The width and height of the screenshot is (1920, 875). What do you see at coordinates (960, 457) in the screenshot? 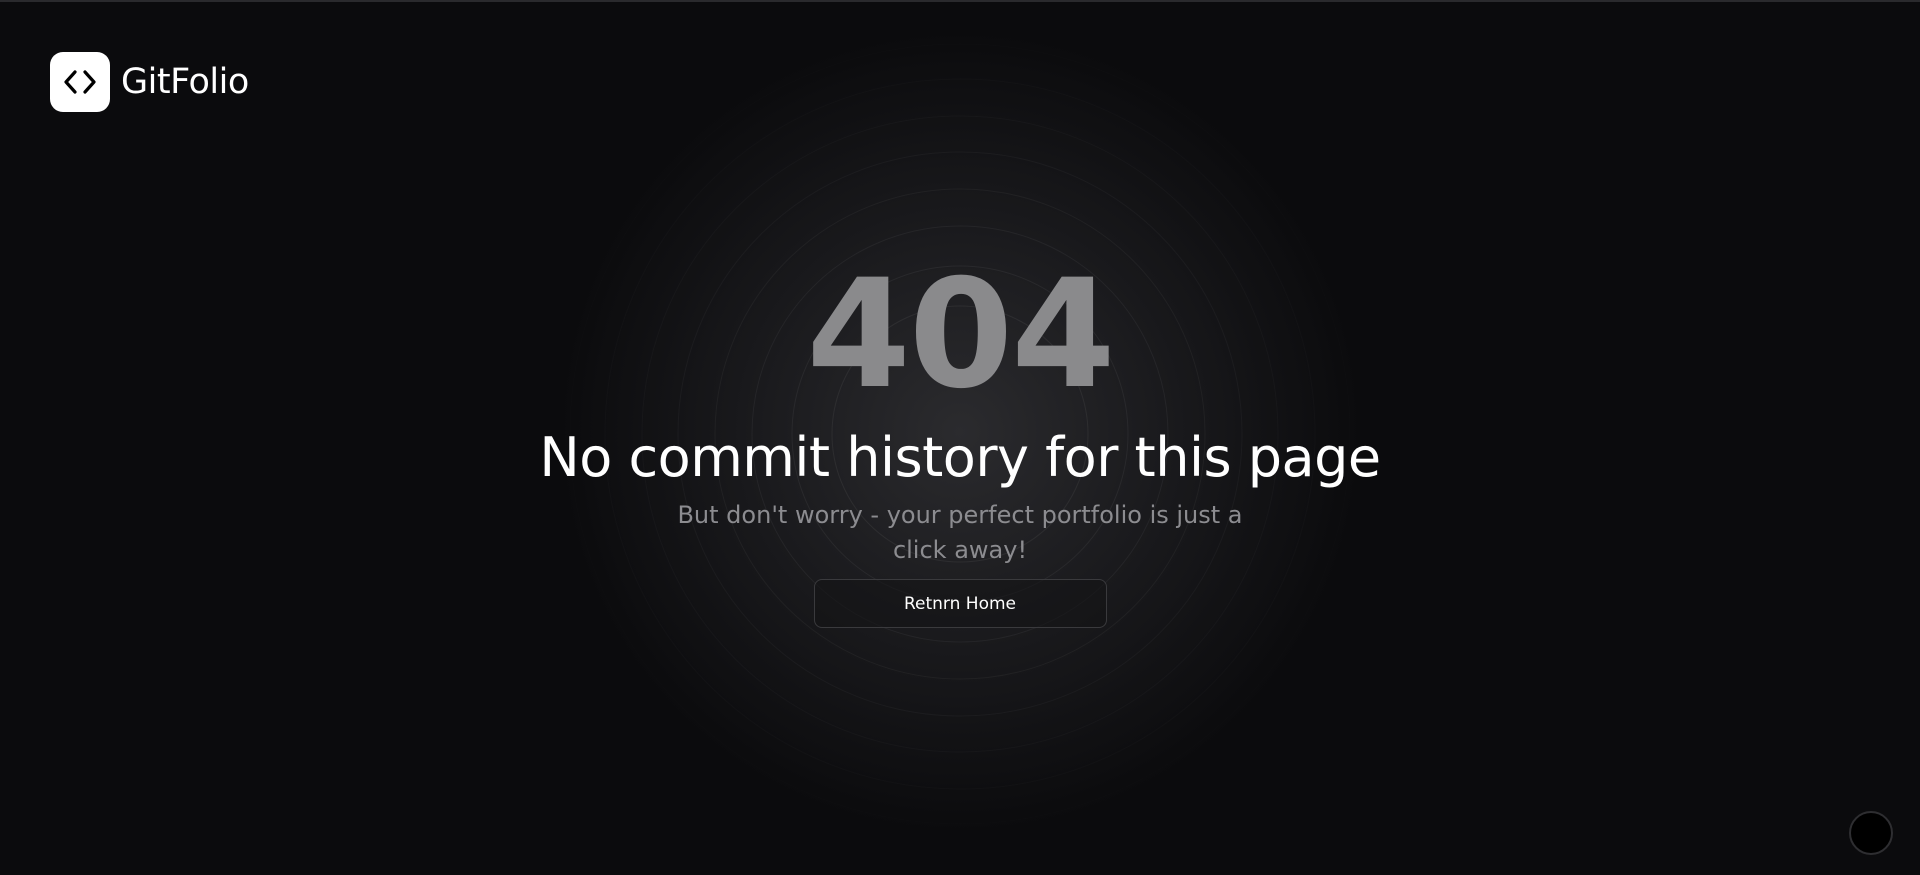
I see `error-title: No commit history for this page` at bounding box center [960, 457].